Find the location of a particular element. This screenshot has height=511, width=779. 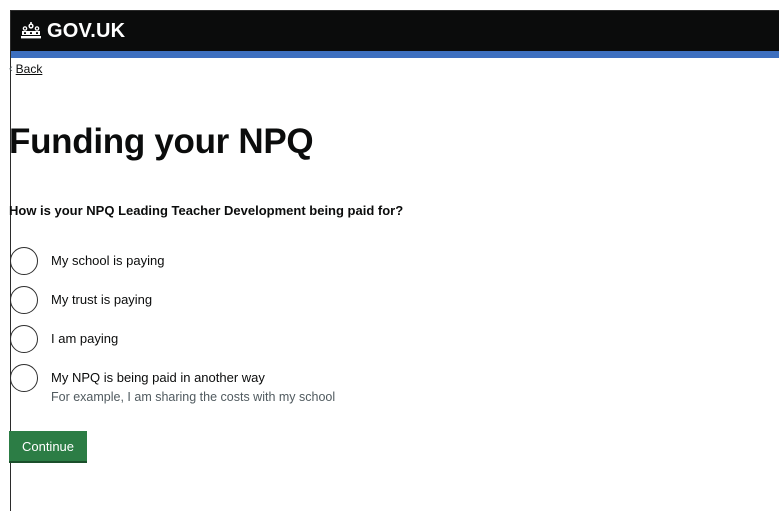

back-link: ‹ Back is located at coordinates (25, 69).